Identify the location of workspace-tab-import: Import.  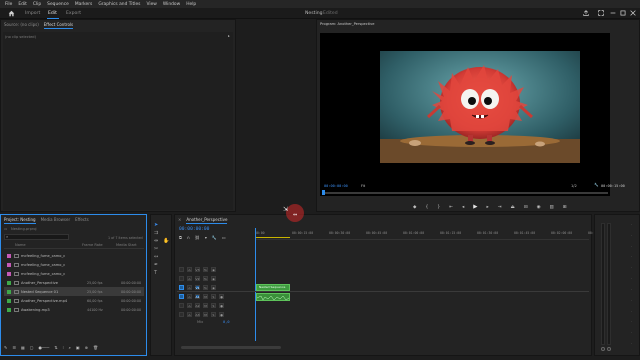
(32, 13).